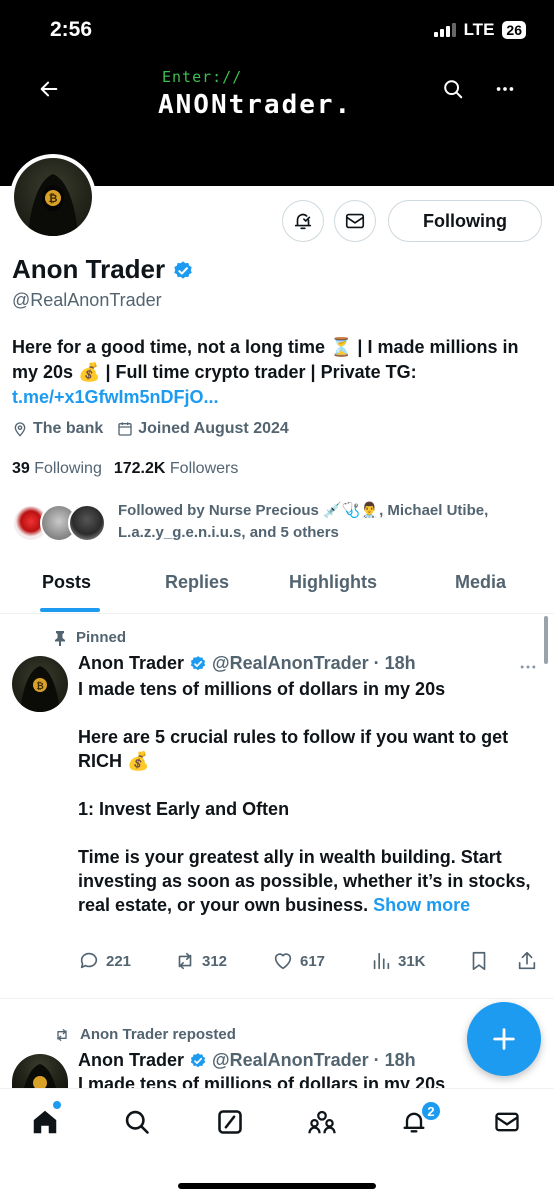  What do you see at coordinates (505, 89) in the screenshot?
I see `more-icon` at bounding box center [505, 89].